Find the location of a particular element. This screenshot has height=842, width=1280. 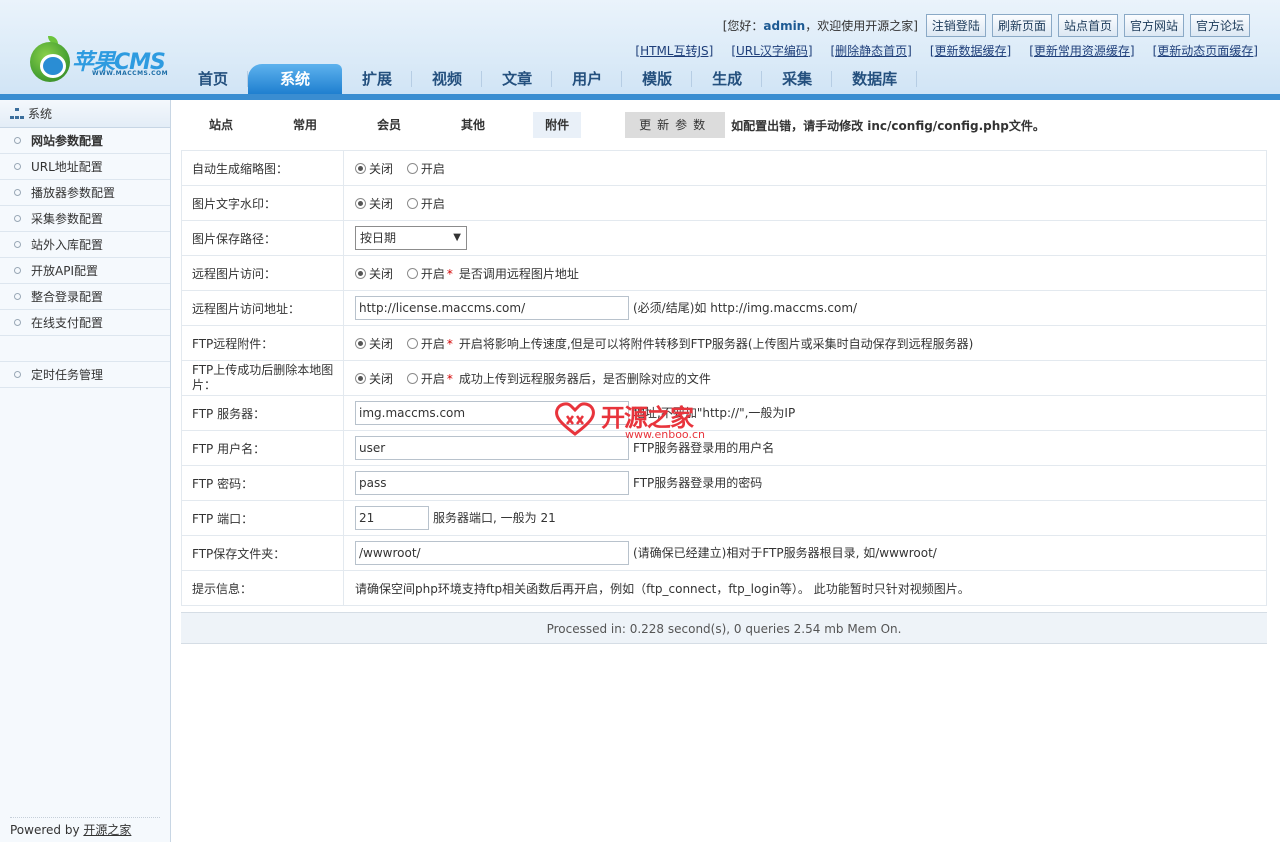

ftp-delete-off-radio is located at coordinates (360, 378).